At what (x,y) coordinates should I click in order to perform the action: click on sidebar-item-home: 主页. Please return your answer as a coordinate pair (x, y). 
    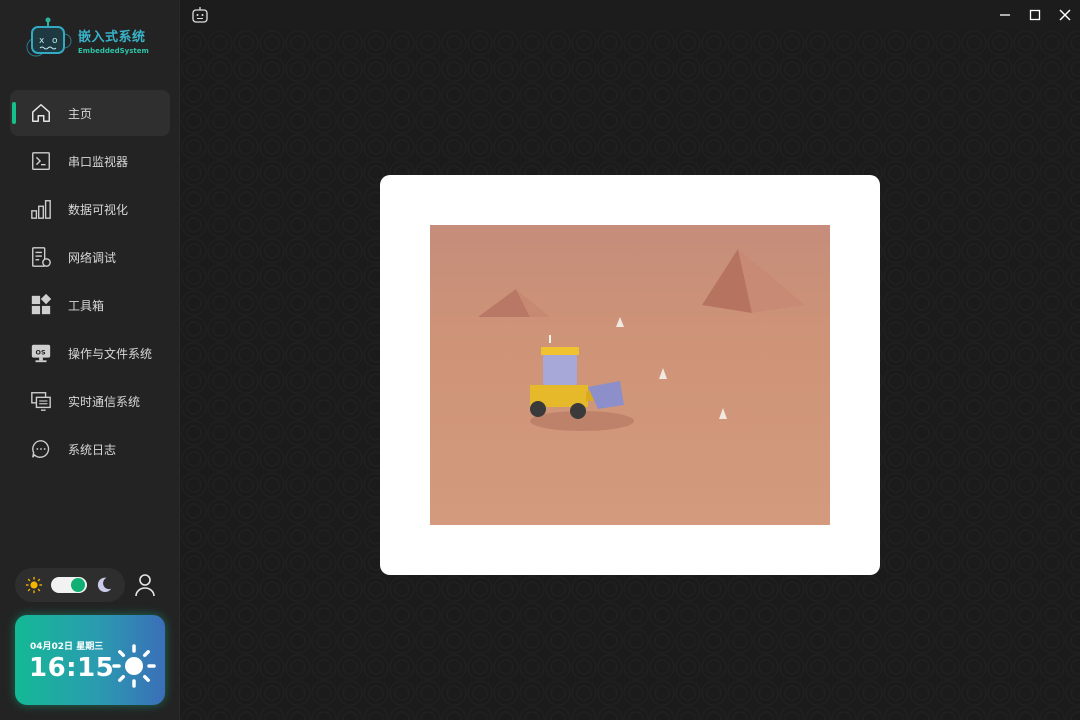
    Looking at the image, I should click on (90, 113).